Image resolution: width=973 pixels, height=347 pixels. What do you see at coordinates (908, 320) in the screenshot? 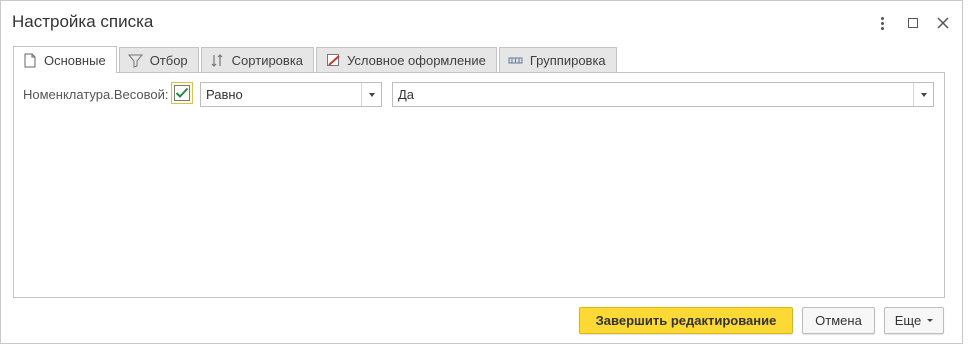
I see `more-button-label: Еще` at bounding box center [908, 320].